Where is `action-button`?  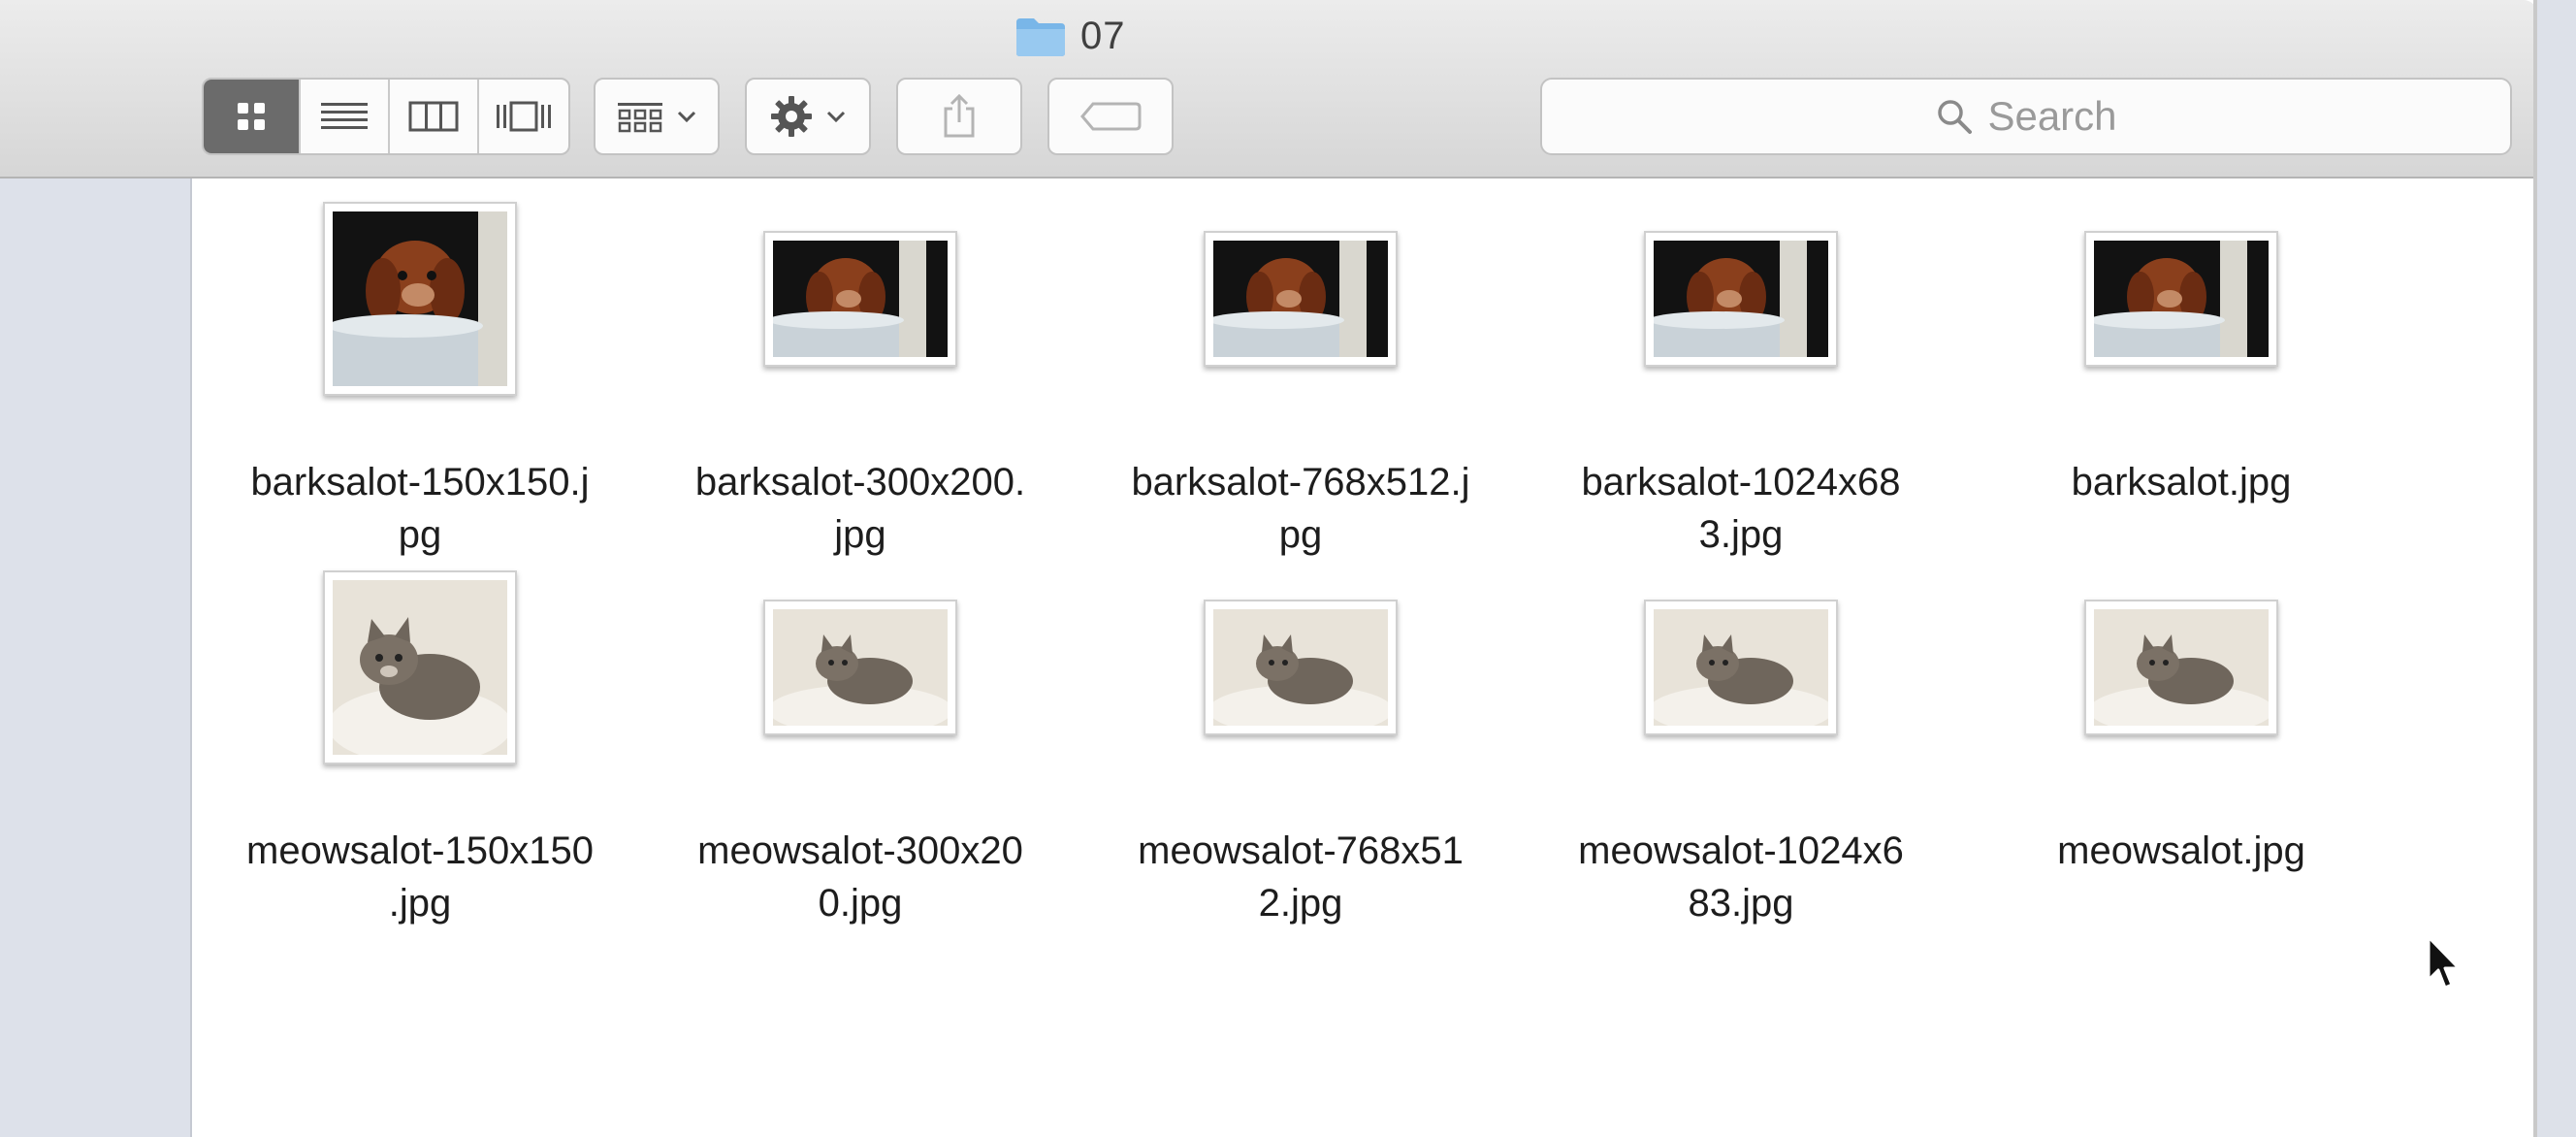
action-button is located at coordinates (808, 117).